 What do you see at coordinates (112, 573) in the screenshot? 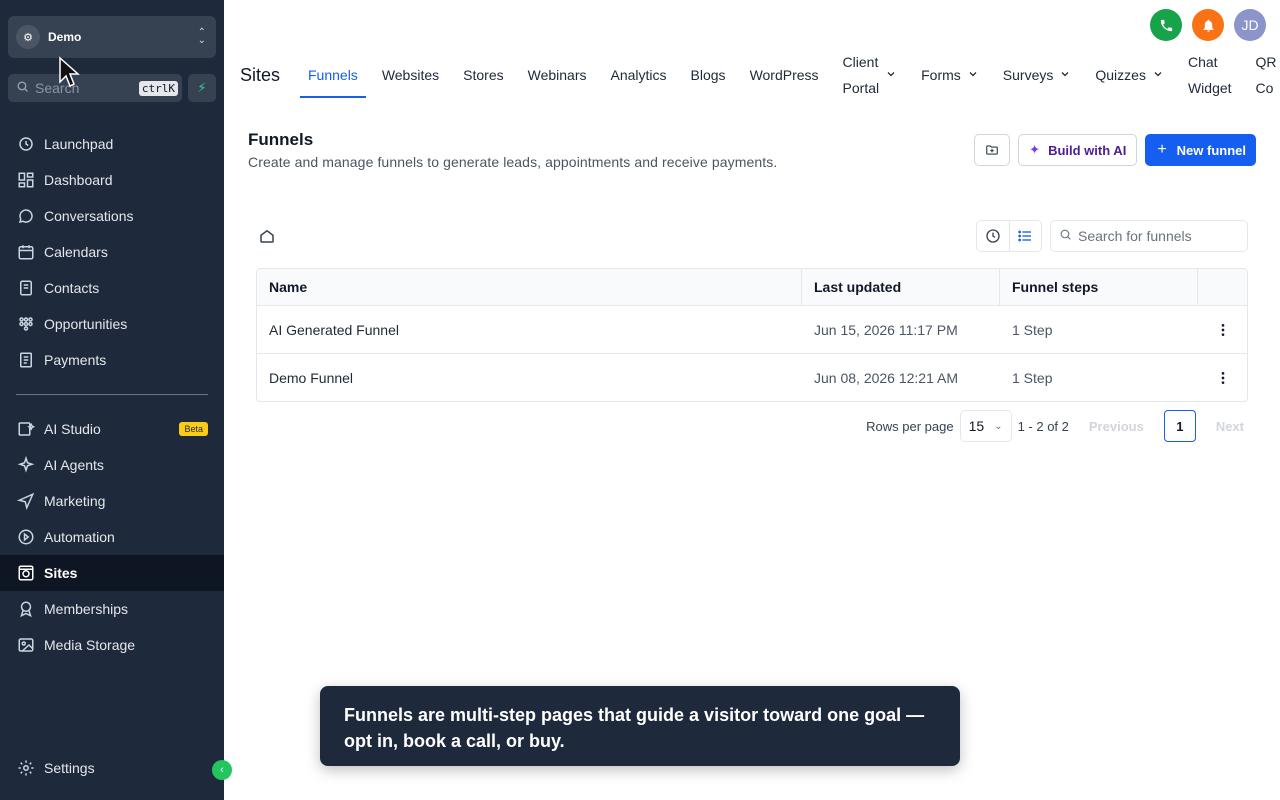
I see `sidebar-item-sites: Sites` at bounding box center [112, 573].